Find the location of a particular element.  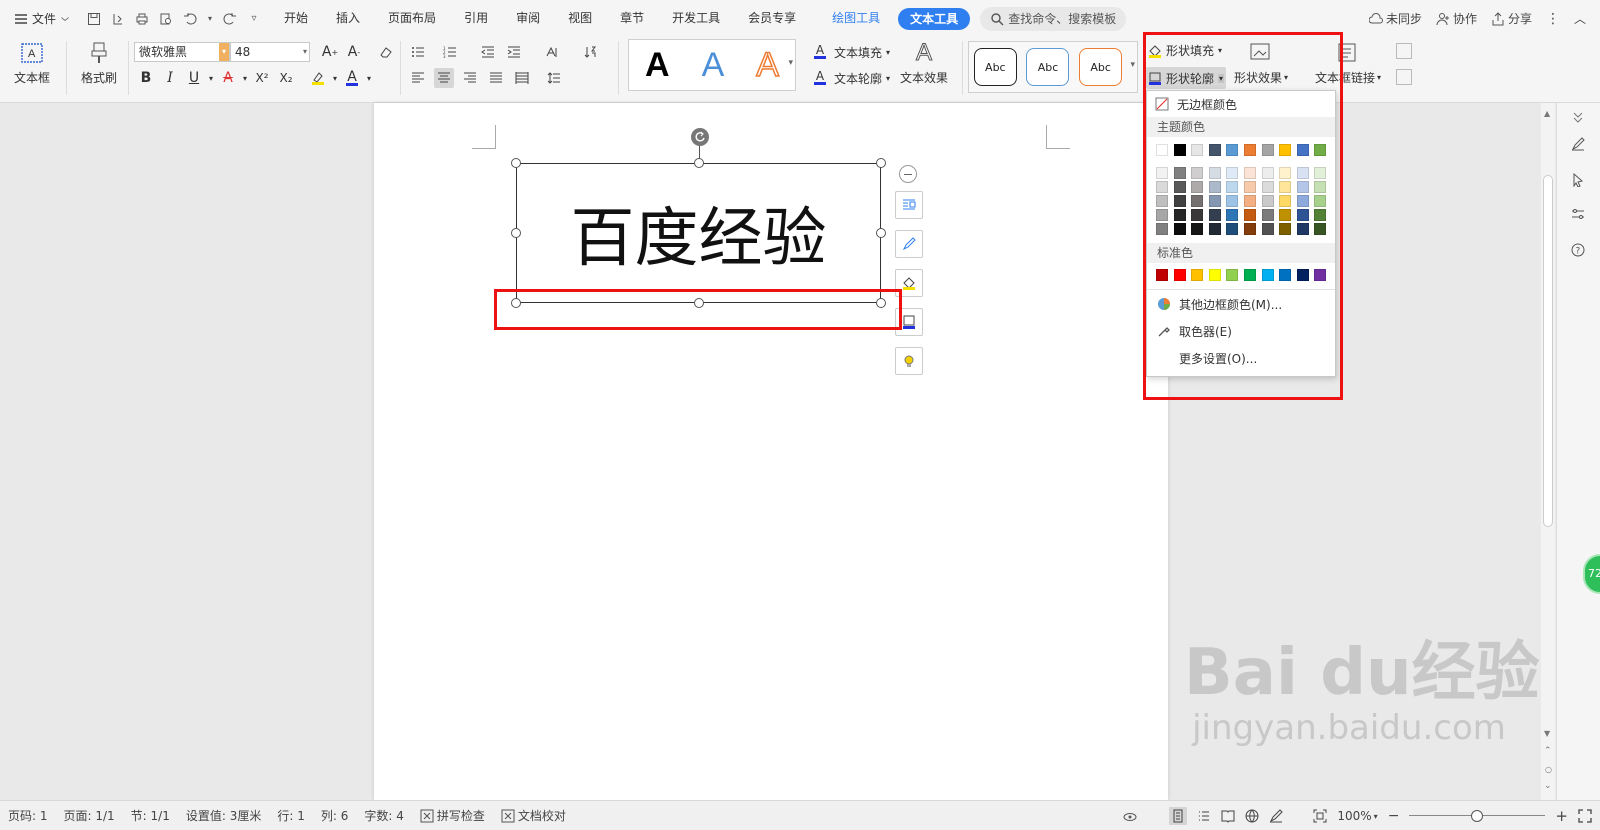

decrease-font-size-icon: A- is located at coordinates (354, 52).